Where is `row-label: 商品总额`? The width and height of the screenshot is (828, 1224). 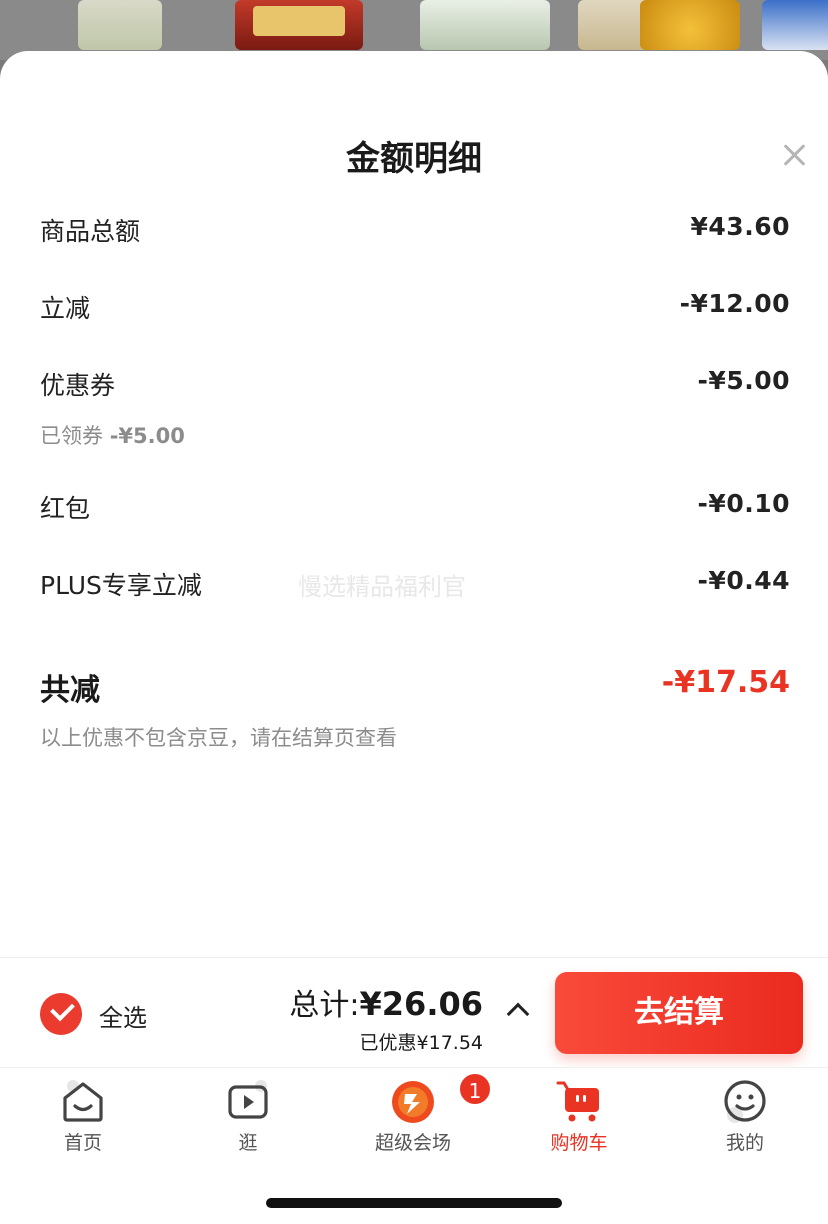 row-label: 商品总额 is located at coordinates (90, 231).